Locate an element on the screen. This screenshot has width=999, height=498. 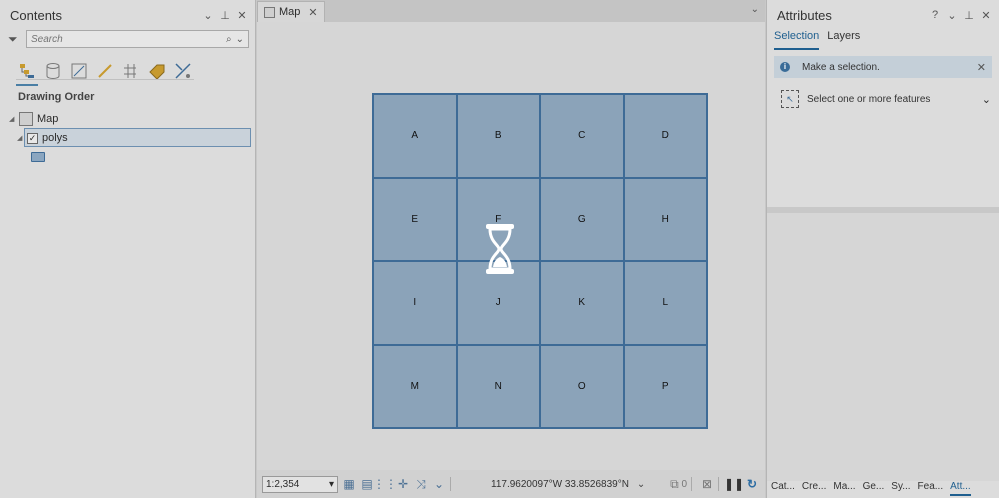
search-dropdown-icon: ⌄ is located at coordinates (240, 39).